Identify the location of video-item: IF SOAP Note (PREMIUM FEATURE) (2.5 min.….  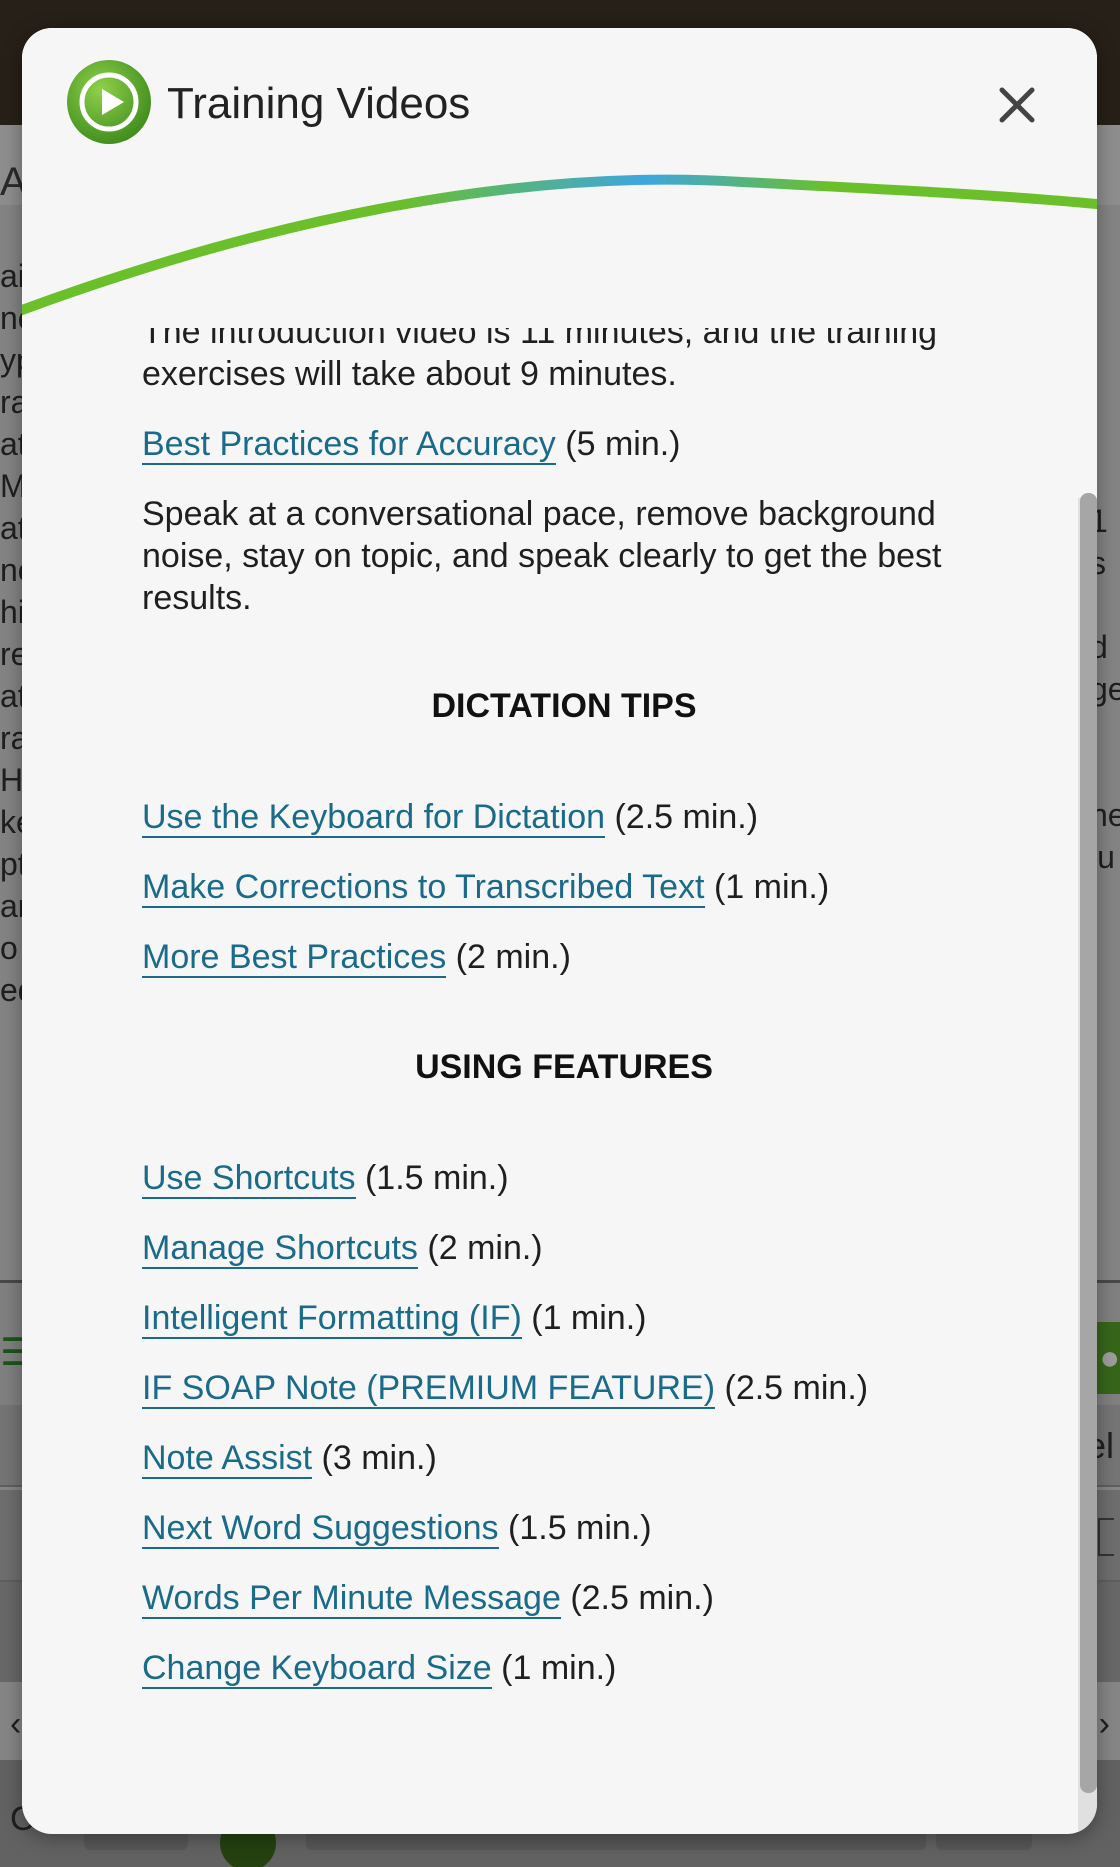
(572, 1388).